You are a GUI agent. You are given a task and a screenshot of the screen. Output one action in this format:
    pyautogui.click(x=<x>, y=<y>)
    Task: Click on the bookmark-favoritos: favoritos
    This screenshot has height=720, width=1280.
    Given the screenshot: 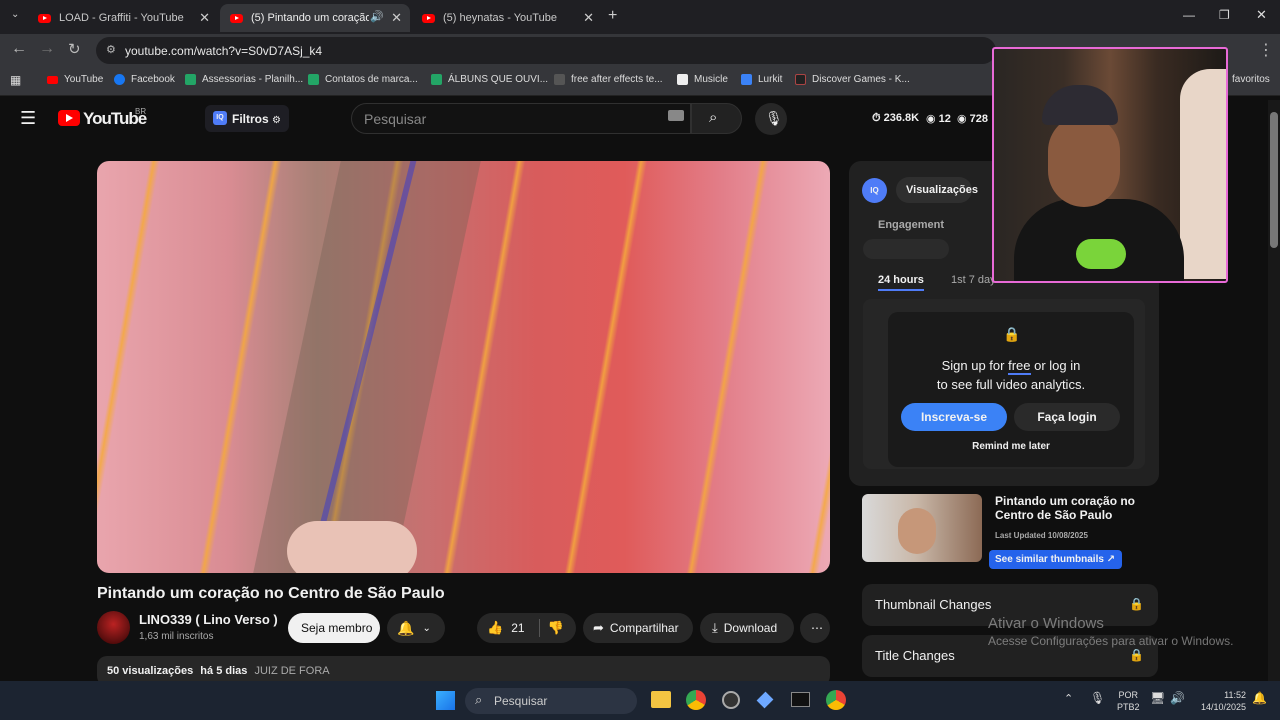 What is the action you would take?
    pyautogui.click(x=1251, y=79)
    